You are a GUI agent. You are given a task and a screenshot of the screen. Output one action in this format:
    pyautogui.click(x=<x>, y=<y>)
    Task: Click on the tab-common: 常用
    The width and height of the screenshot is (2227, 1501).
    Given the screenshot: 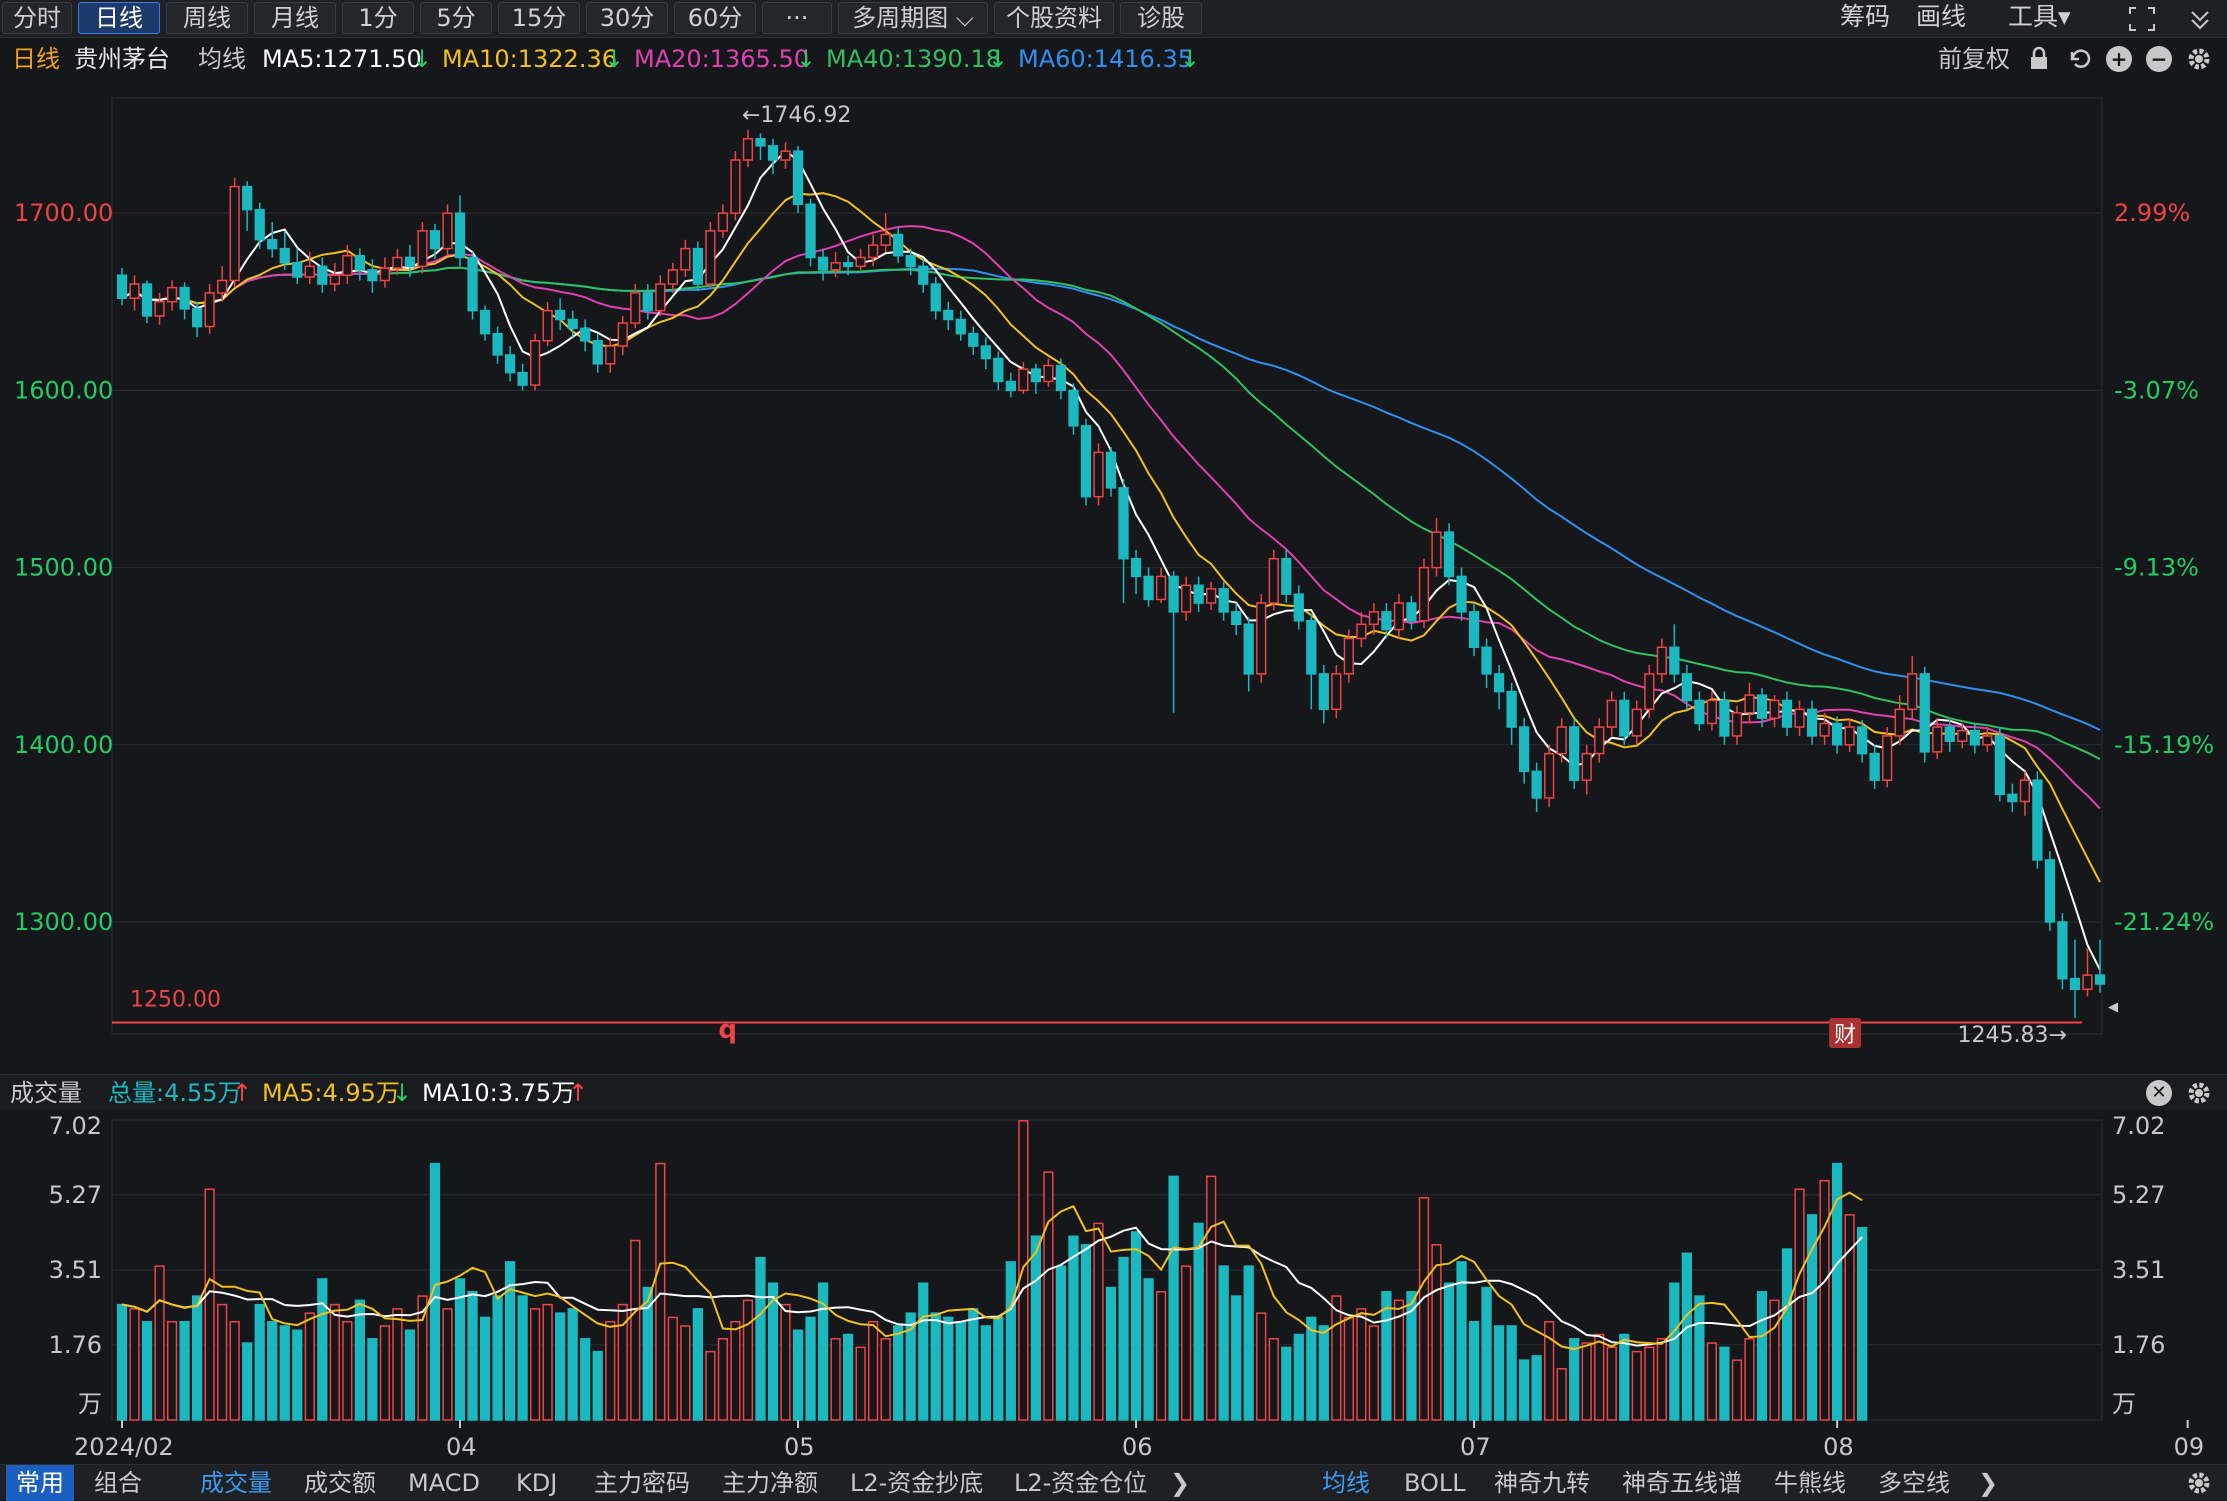 What is the action you would take?
    pyautogui.click(x=40, y=1483)
    